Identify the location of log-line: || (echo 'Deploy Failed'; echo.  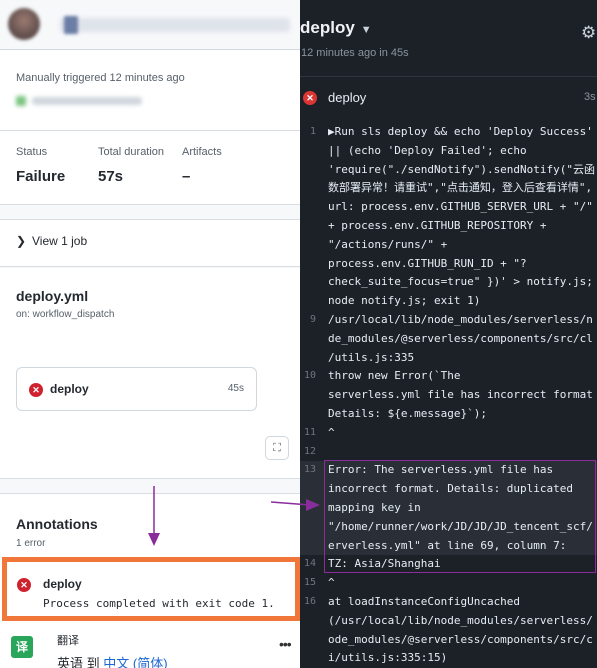
(448, 151).